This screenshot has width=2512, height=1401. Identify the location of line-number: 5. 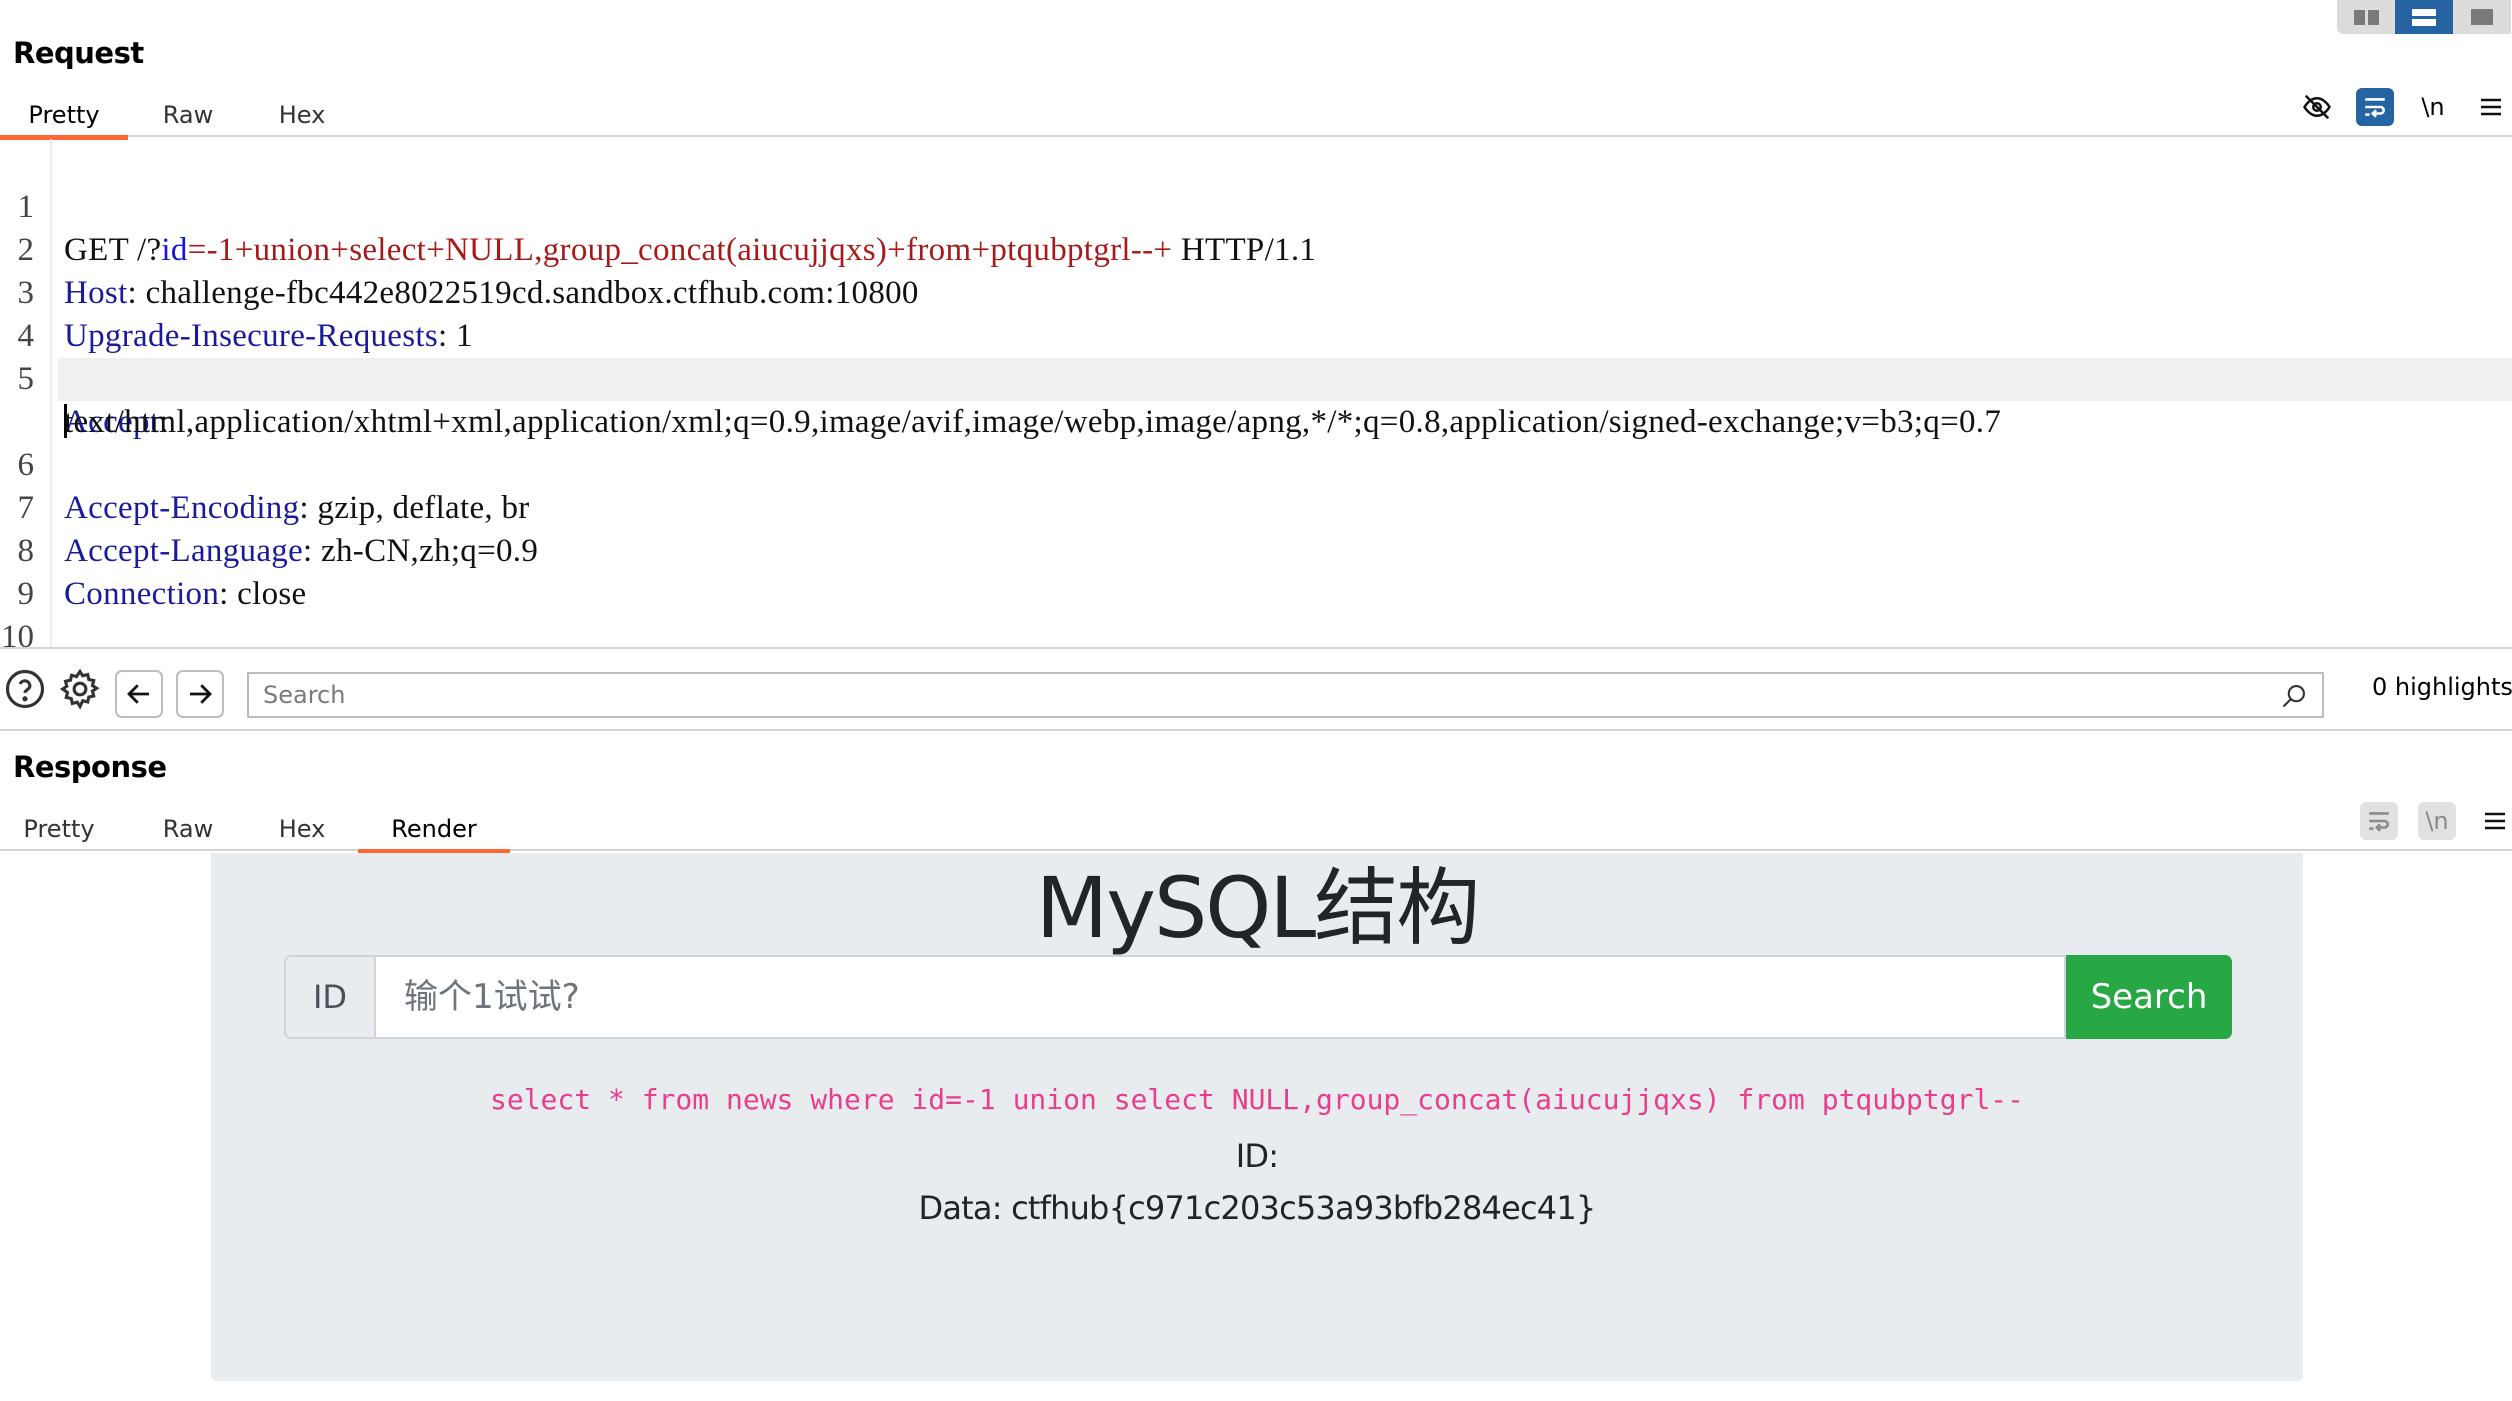
(26, 379).